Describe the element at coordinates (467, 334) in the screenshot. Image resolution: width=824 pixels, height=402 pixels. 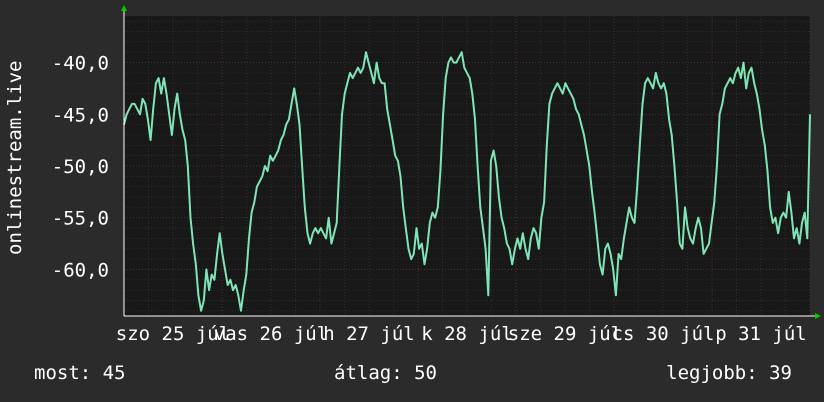
I see `x-tick-label: k 28 júl` at that location.